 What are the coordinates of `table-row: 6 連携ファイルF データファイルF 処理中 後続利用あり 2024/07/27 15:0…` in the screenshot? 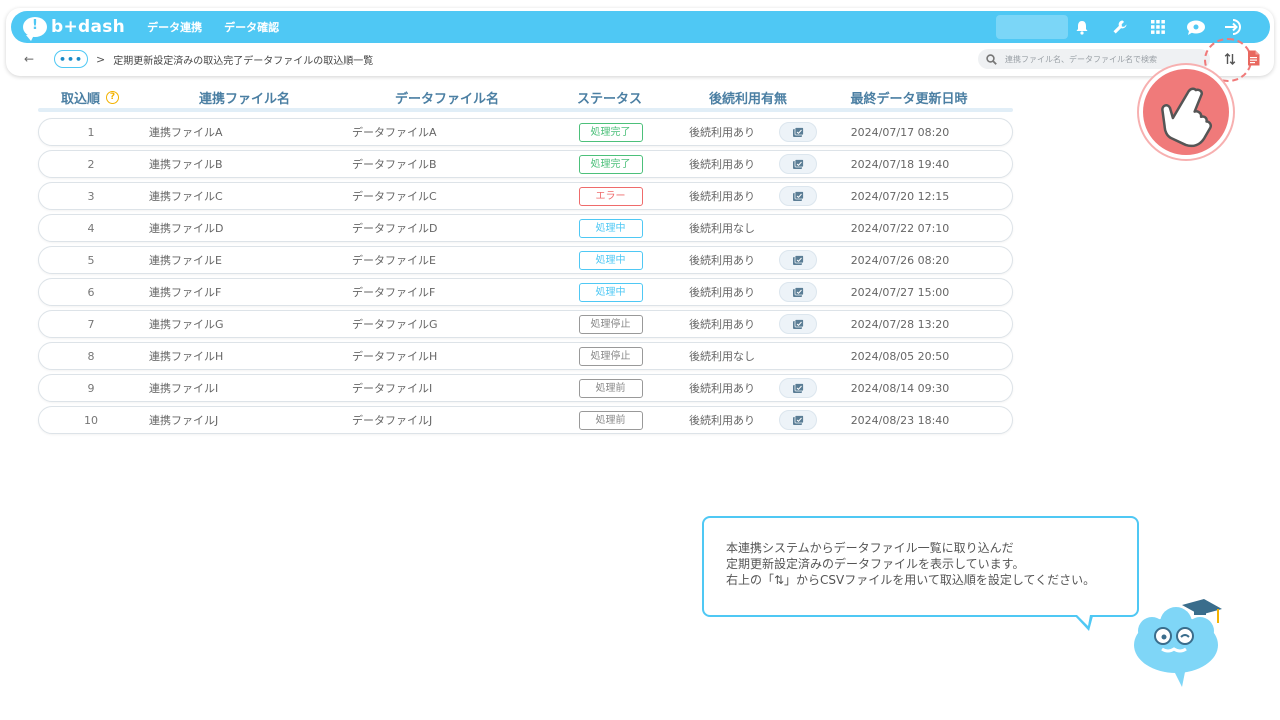 It's located at (525, 292).